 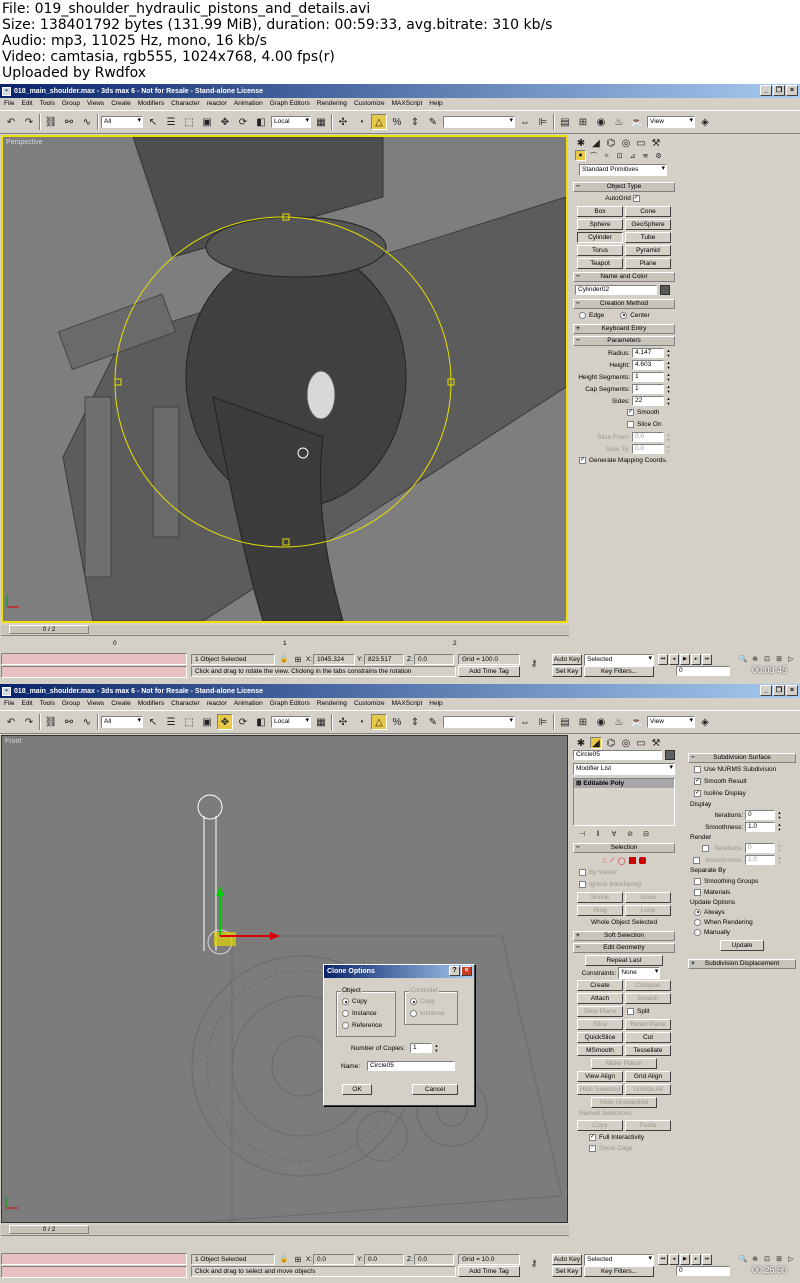 I want to click on menu-views: Views, so click(x=95, y=703).